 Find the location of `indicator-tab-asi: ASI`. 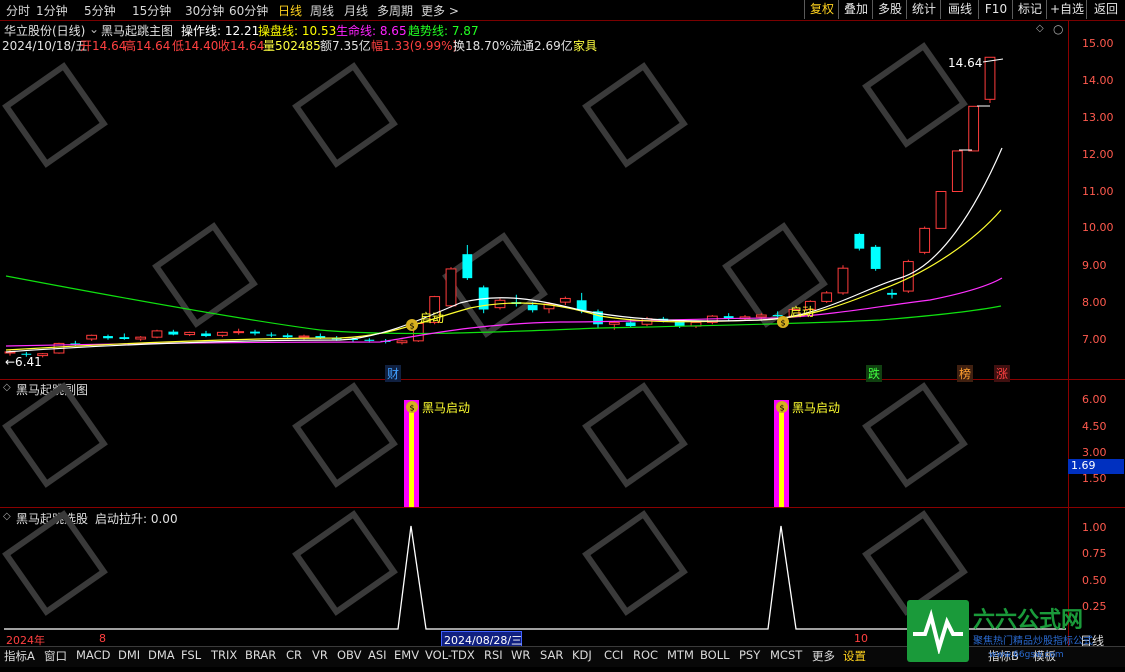

indicator-tab-asi: ASI is located at coordinates (377, 655).